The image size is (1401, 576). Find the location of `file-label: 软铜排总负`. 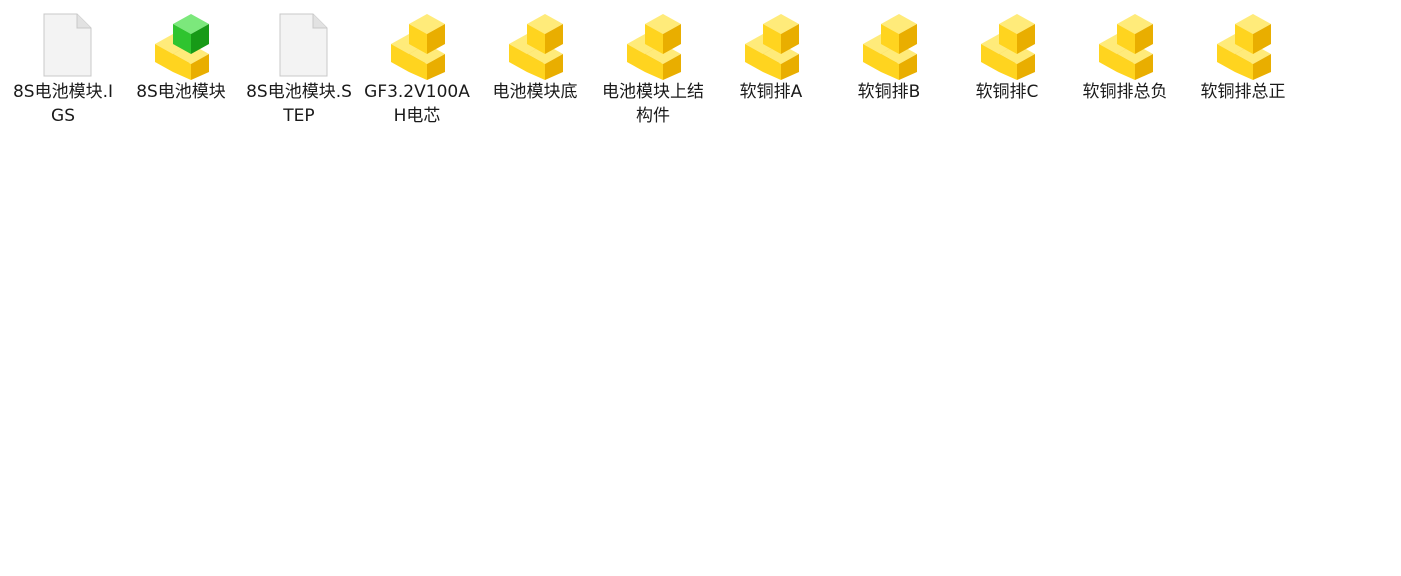

file-label: 软铜排总负 is located at coordinates (1125, 92).